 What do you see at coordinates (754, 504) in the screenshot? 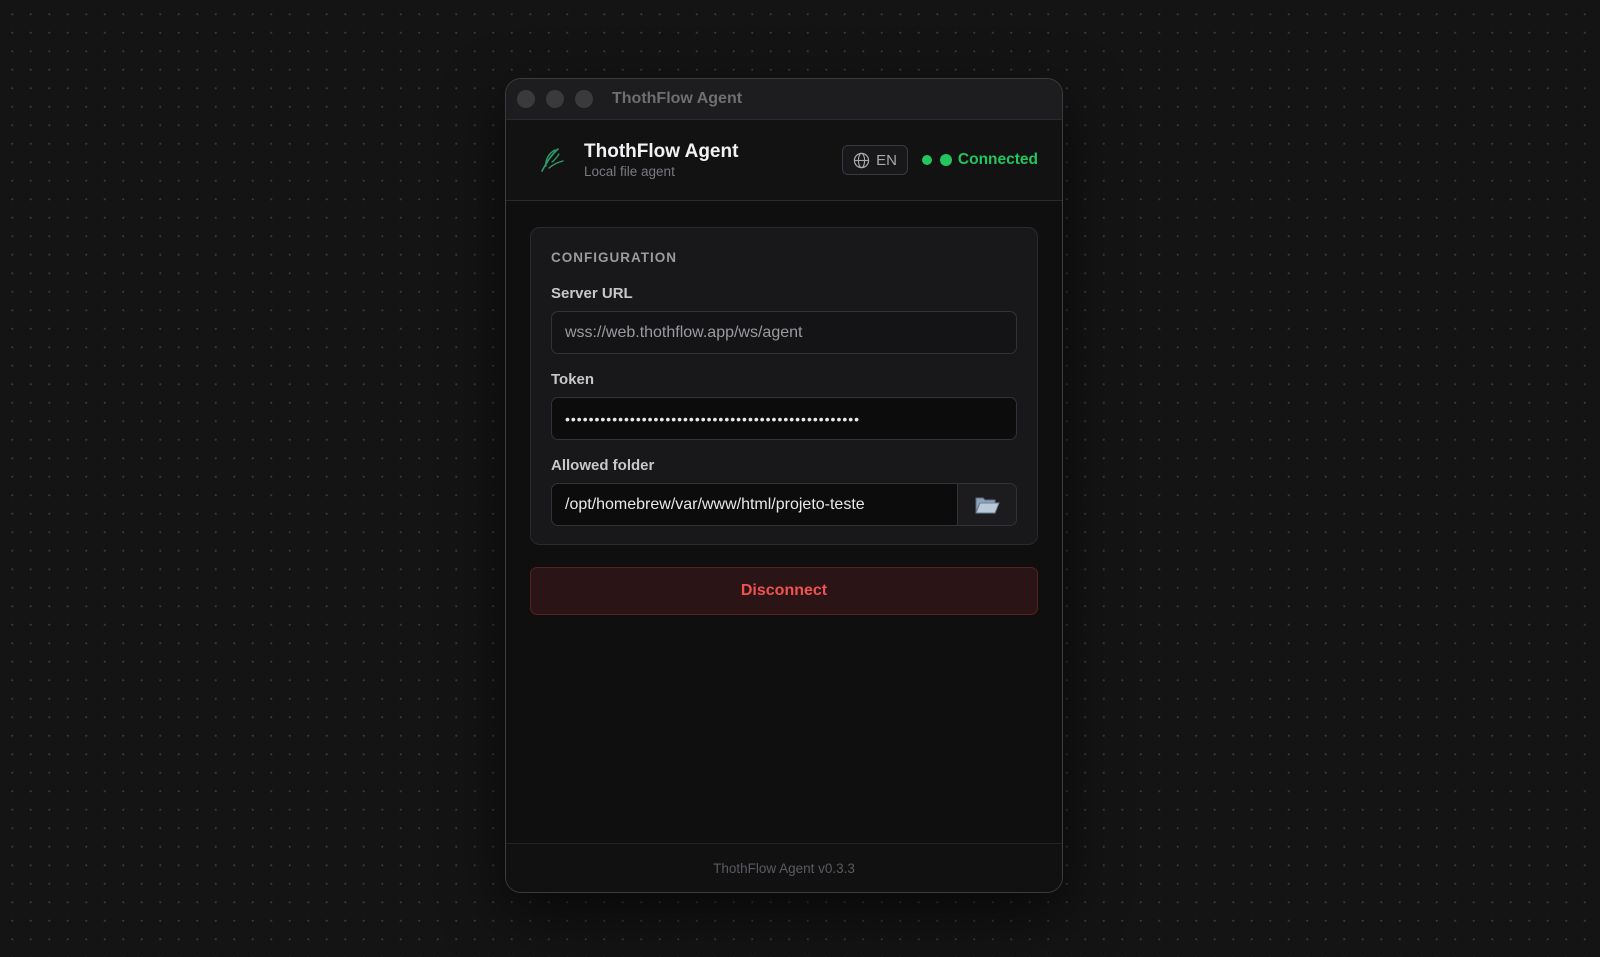
I see `allowed-folder-input: /opt/homebrew/var/www/html/projeto-teste` at bounding box center [754, 504].